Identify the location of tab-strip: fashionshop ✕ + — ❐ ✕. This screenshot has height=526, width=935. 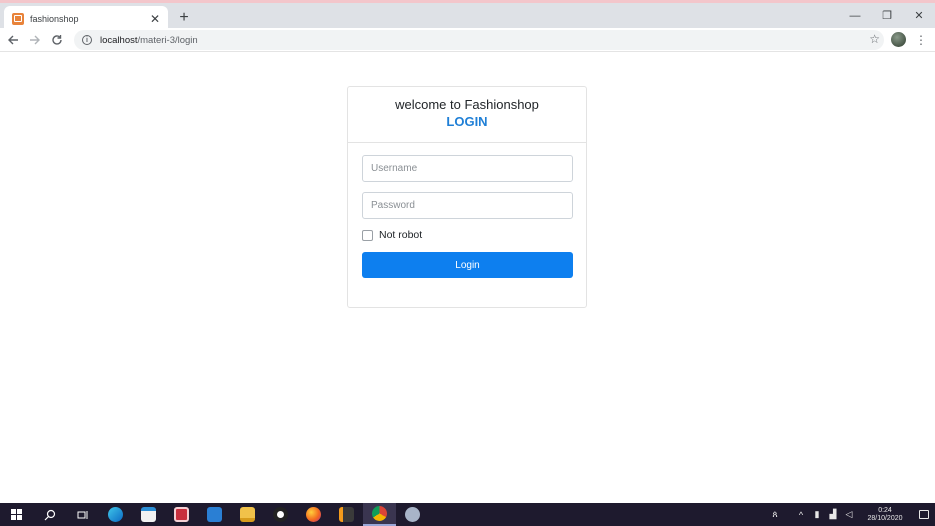
(467, 15).